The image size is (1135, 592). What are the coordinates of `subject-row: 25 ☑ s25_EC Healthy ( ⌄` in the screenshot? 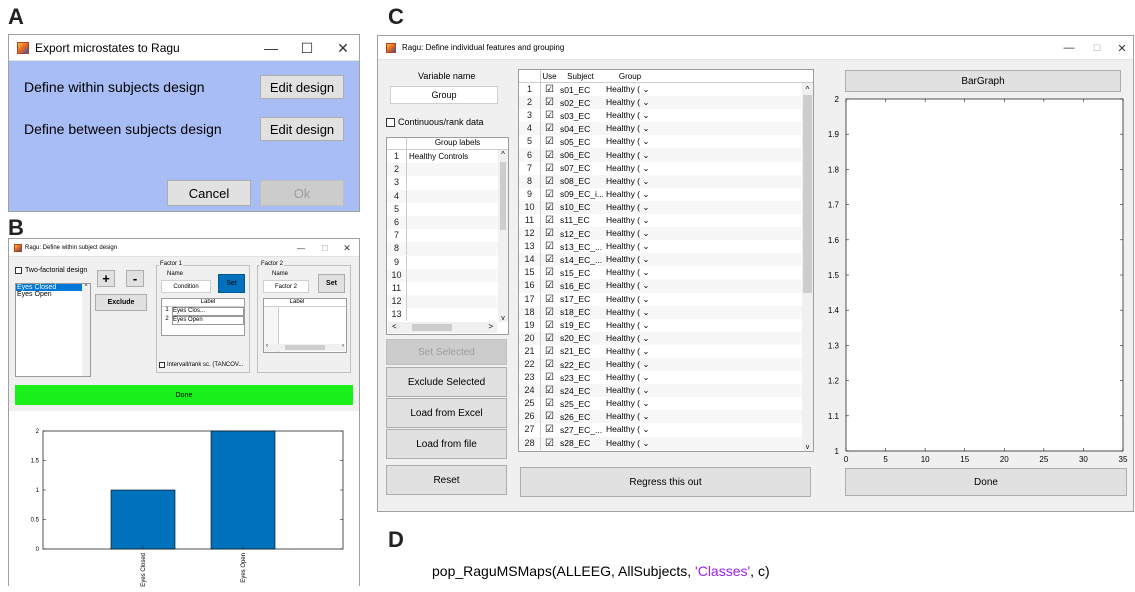 It's located at (666, 404).